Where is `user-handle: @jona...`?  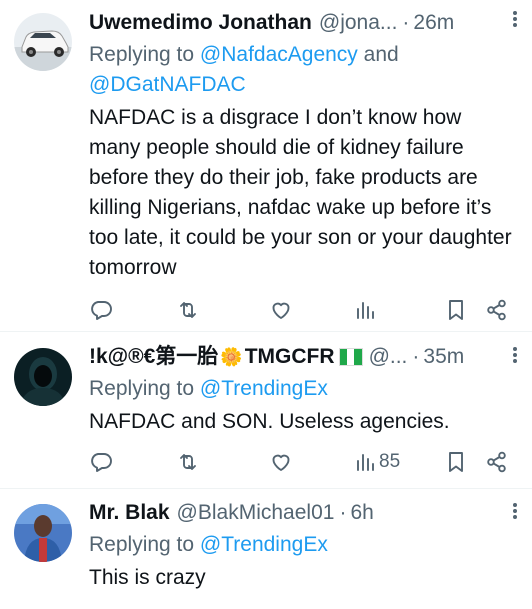 user-handle: @jona... is located at coordinates (358, 23).